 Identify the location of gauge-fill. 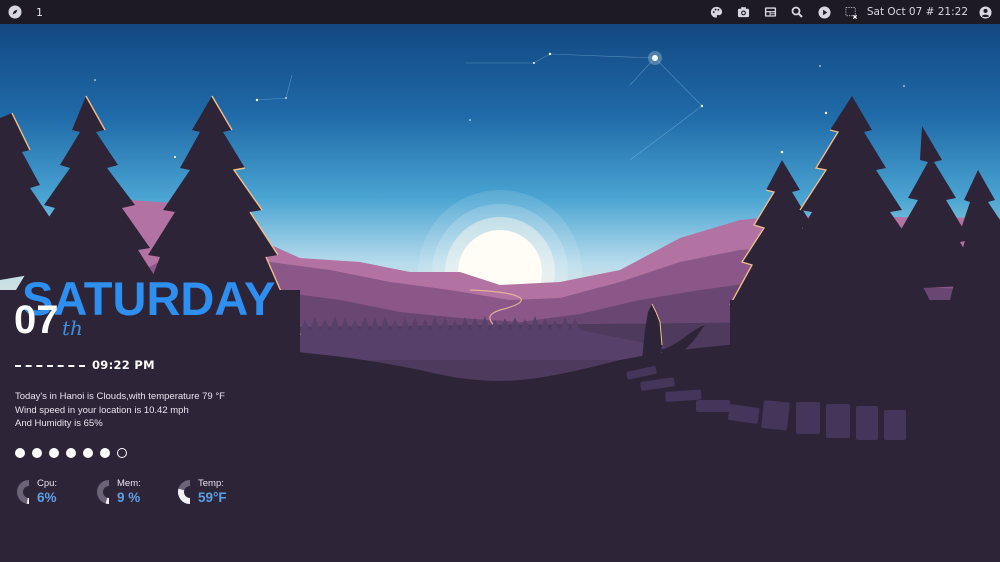
(184, 496).